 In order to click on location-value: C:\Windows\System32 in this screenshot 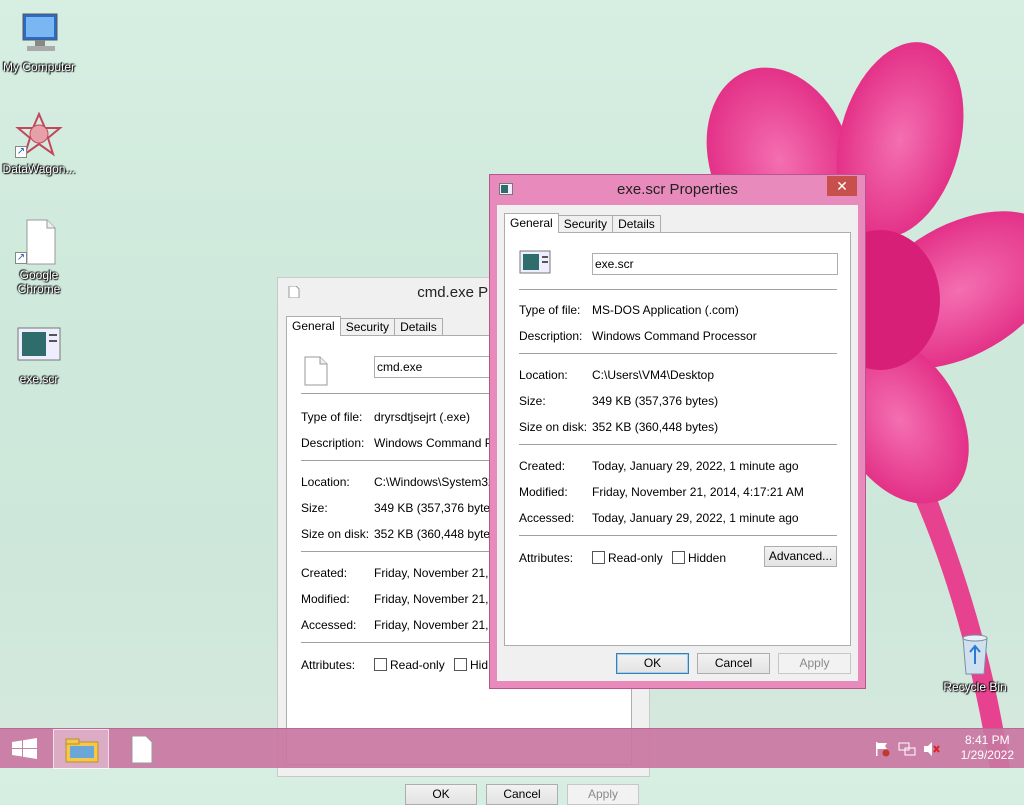, I will do `click(434, 482)`.